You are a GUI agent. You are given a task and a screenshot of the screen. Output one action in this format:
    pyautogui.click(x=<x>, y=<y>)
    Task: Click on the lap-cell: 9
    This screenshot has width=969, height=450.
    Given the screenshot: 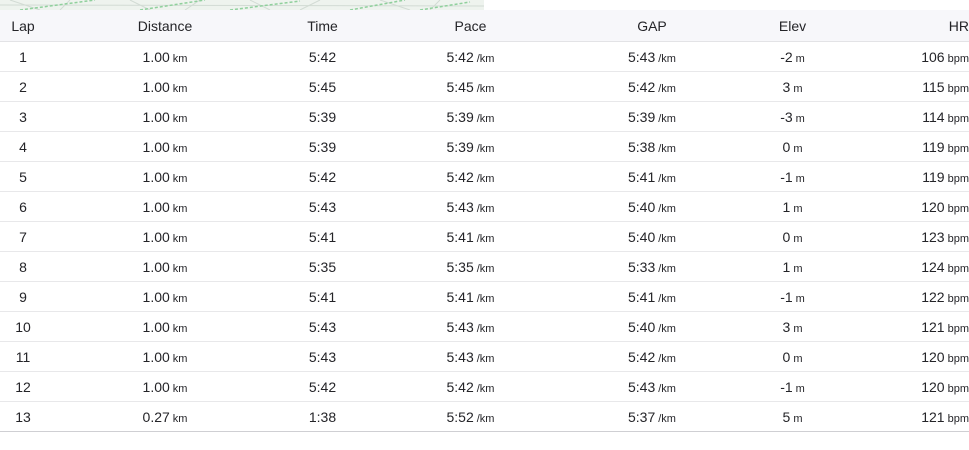 What is the action you would take?
    pyautogui.click(x=23, y=296)
    